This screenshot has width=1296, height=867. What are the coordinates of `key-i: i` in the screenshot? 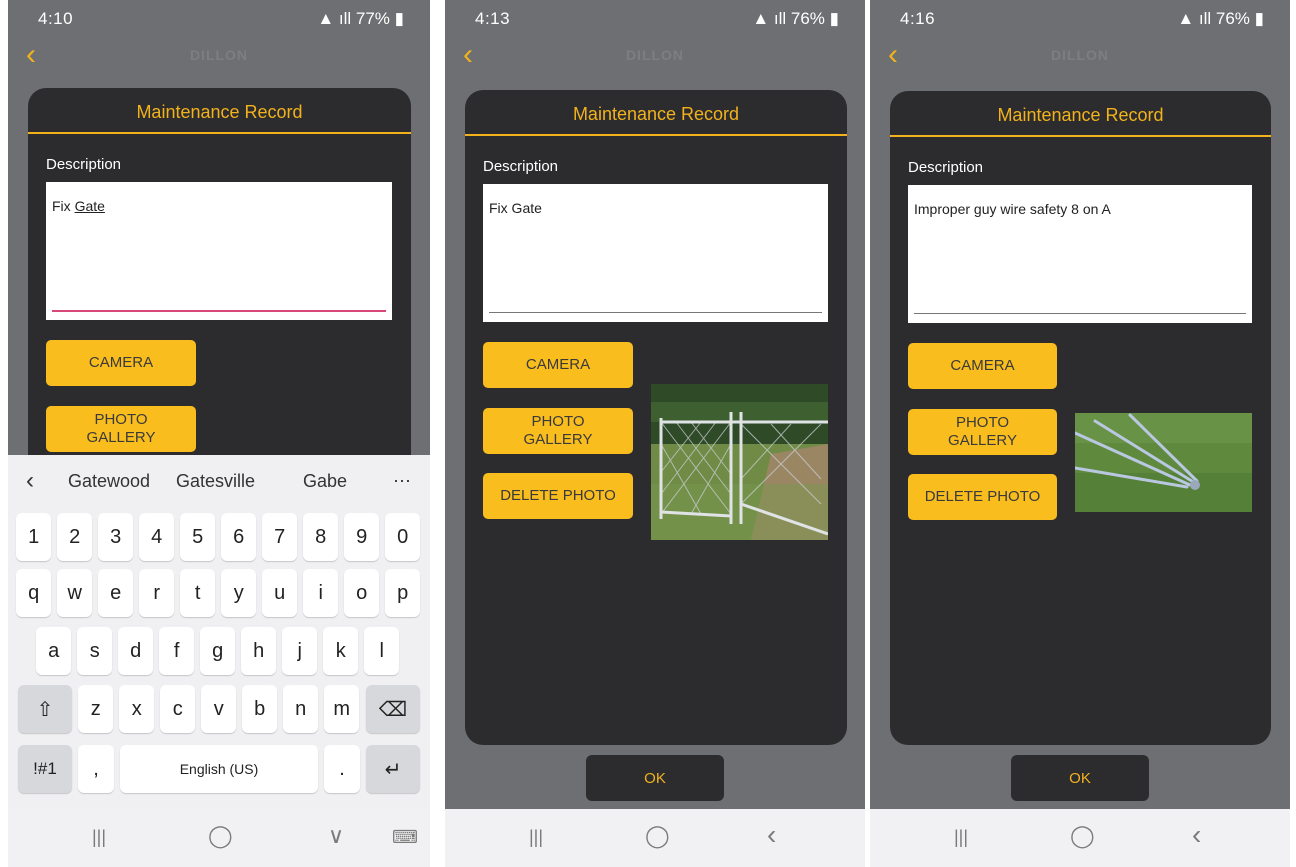 It's located at (321, 593).